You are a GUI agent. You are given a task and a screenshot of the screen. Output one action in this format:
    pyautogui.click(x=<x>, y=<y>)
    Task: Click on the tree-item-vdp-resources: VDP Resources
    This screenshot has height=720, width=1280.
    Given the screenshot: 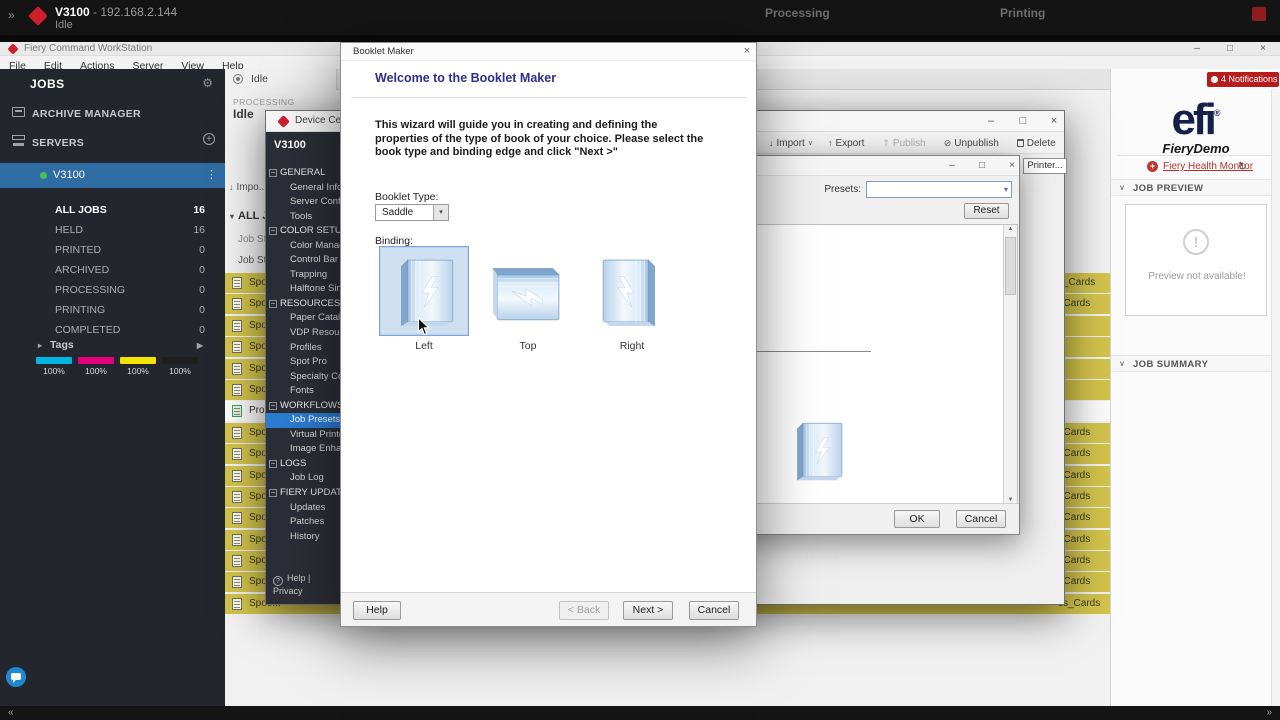 What is the action you would take?
    pyautogui.click(x=303, y=333)
    